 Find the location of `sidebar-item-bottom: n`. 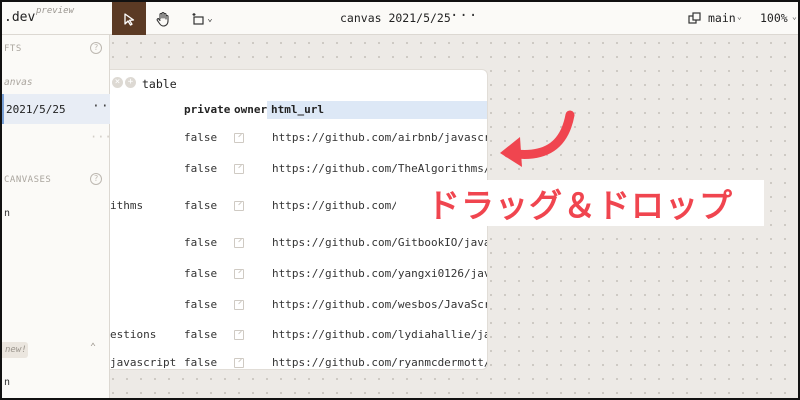

sidebar-item-bottom: n is located at coordinates (7, 382).